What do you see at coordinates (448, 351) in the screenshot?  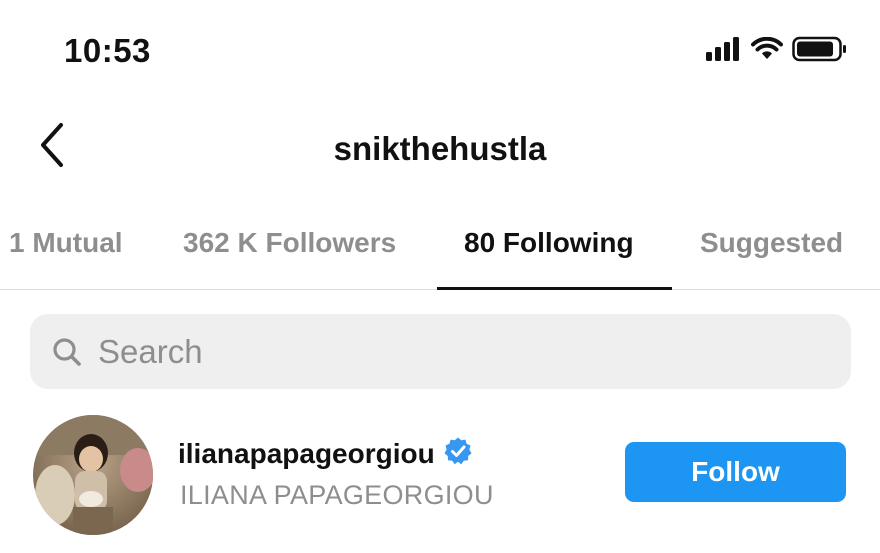 I see `search-input` at bounding box center [448, 351].